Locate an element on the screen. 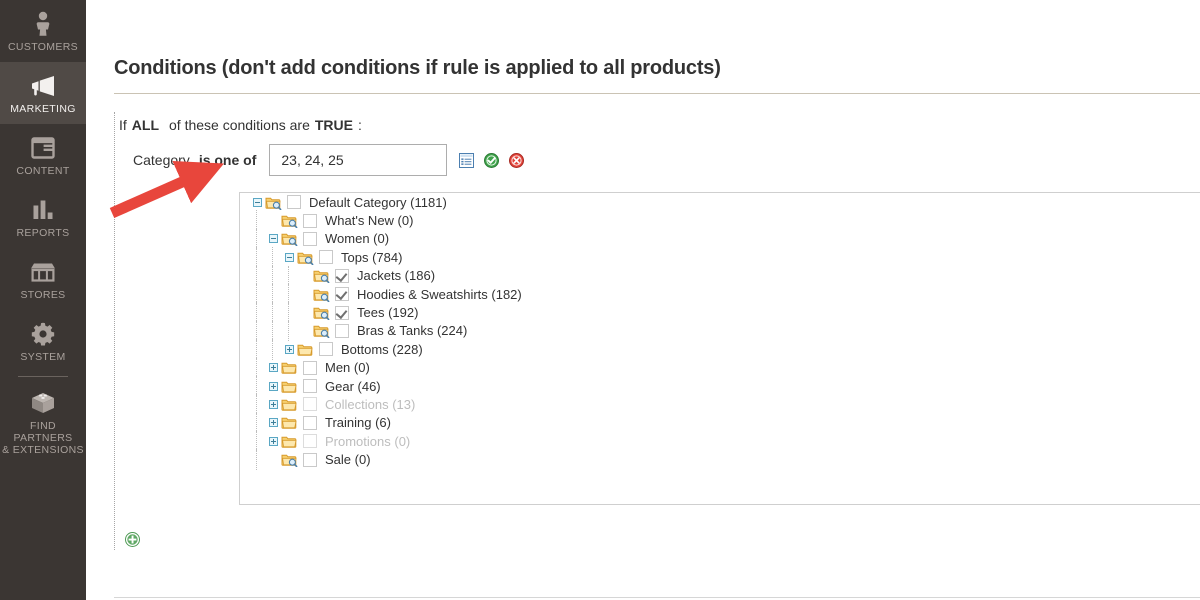  tree-node-label: Women (0) is located at coordinates (357, 238).